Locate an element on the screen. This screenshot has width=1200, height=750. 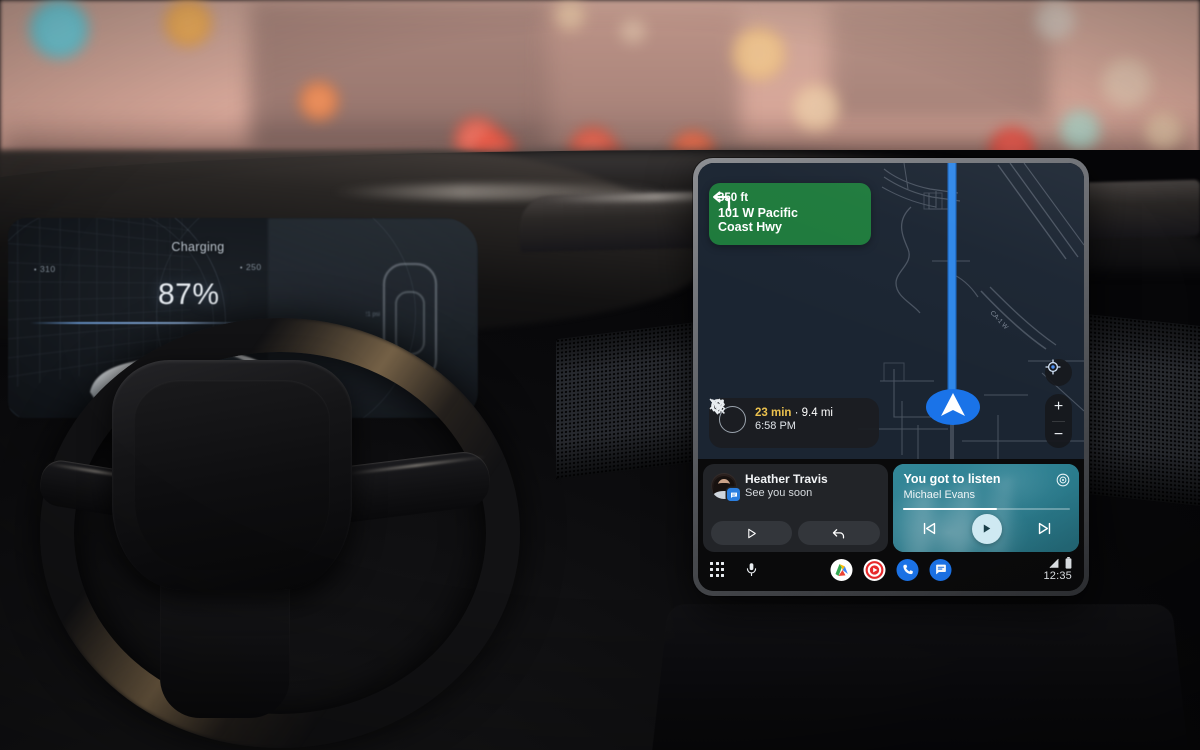
phone-app-icon is located at coordinates (907, 569).